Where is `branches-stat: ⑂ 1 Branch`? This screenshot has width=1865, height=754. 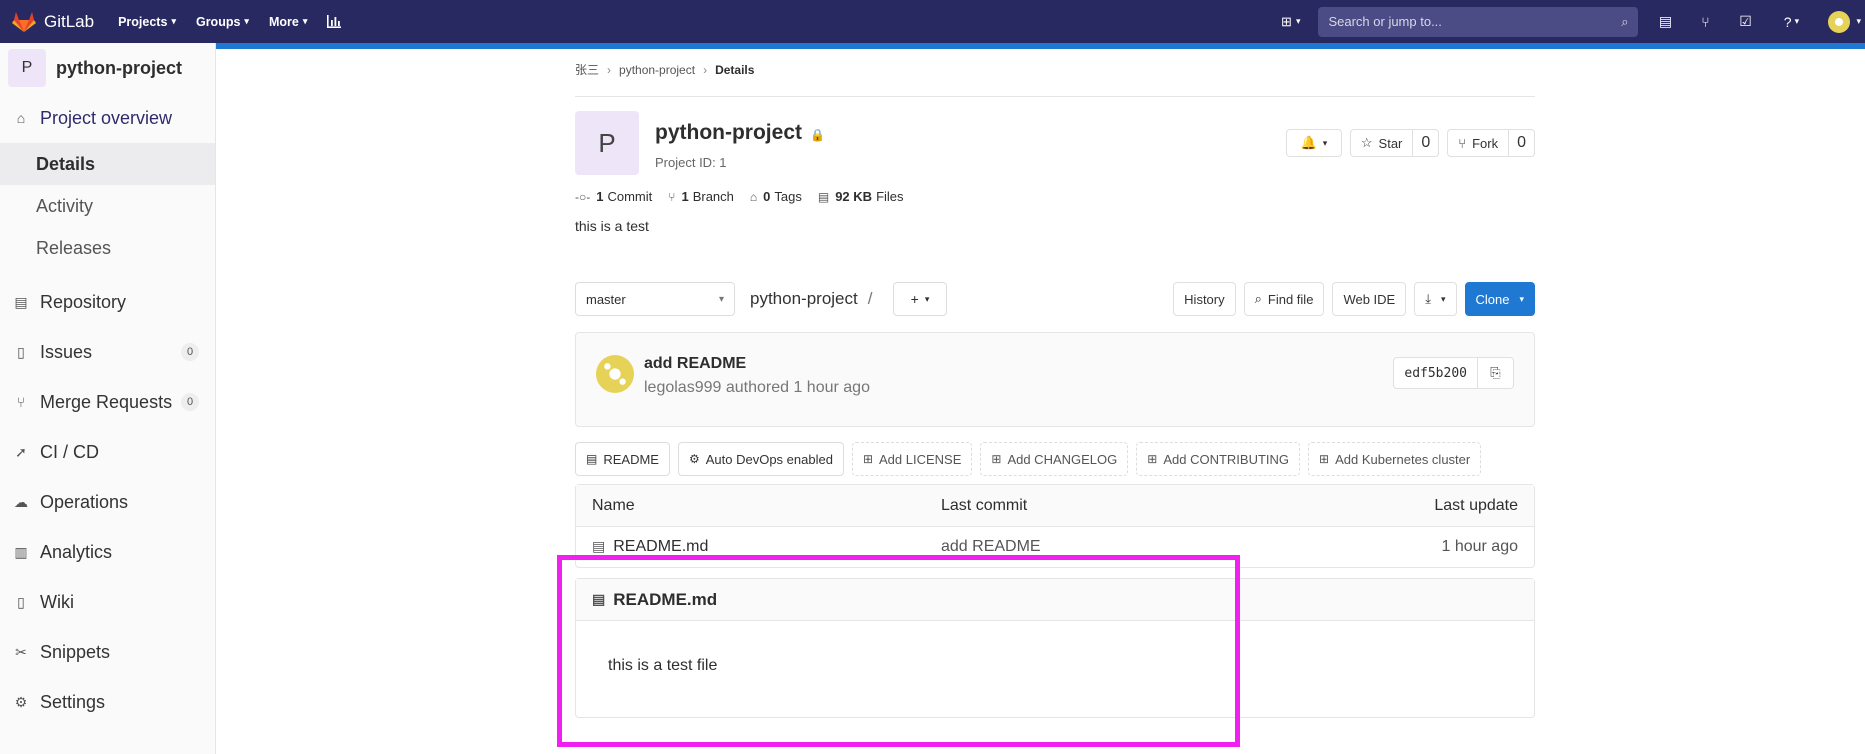
branches-stat: ⑂ 1 Branch is located at coordinates (701, 196).